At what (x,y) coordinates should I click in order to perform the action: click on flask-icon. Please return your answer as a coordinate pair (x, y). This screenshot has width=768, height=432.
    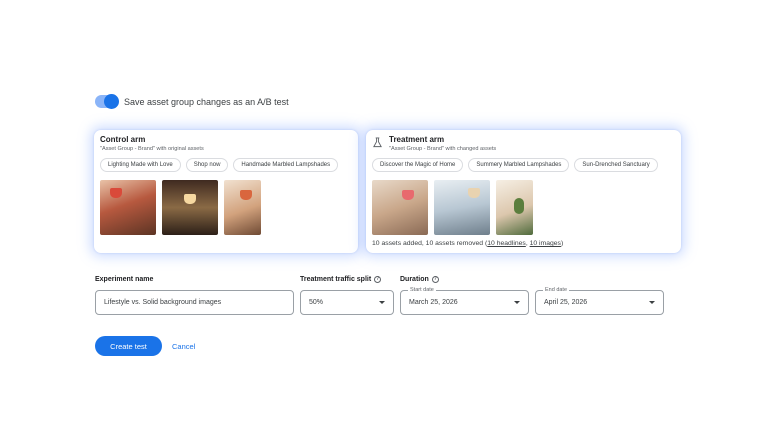
    Looking at the image, I should click on (377, 142).